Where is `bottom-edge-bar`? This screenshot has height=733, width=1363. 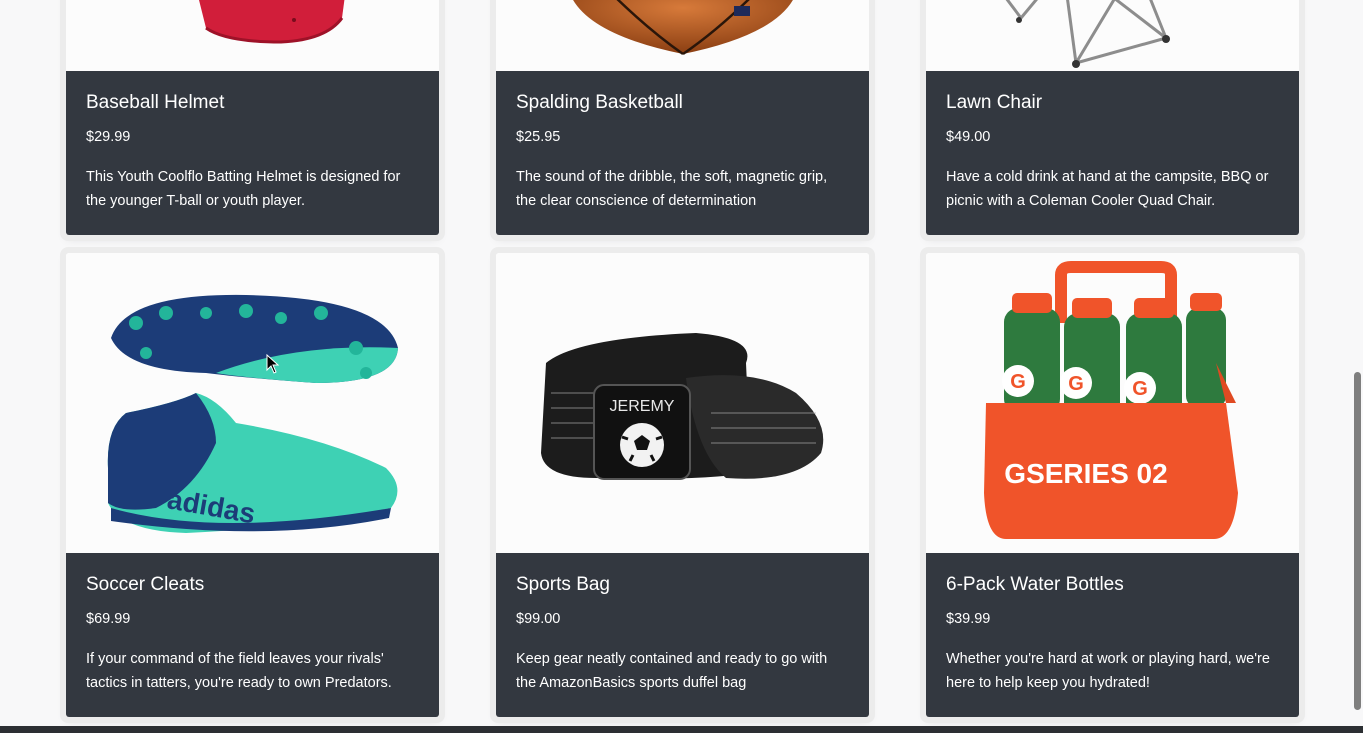 bottom-edge-bar is located at coordinates (681, 729).